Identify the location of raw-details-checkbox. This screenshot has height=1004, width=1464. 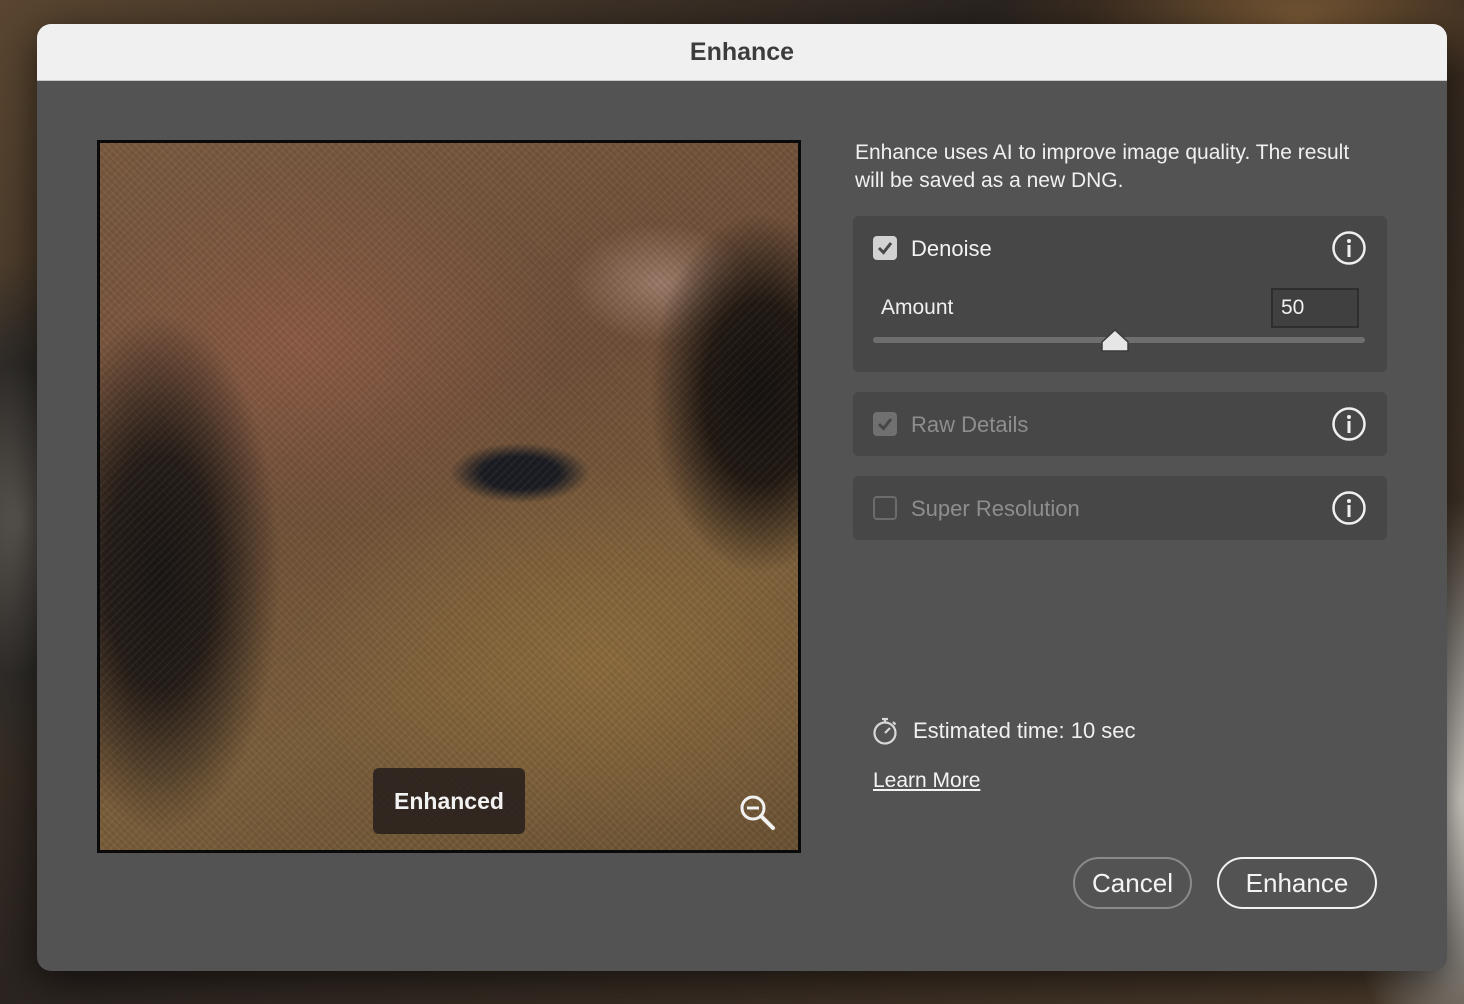
(885, 424).